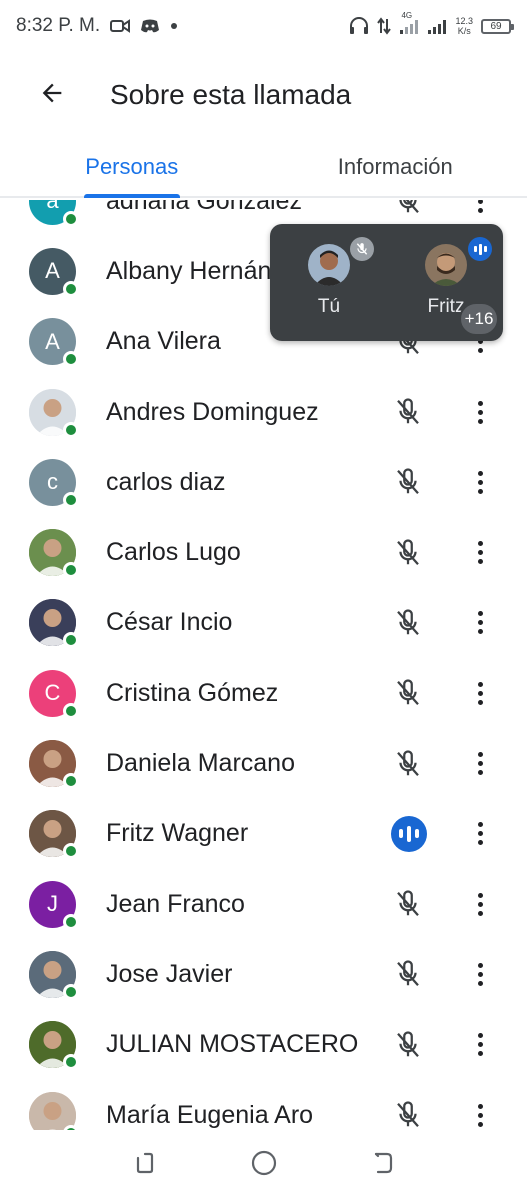 The width and height of the screenshot is (527, 1200). I want to click on home-icon, so click(264, 1165).